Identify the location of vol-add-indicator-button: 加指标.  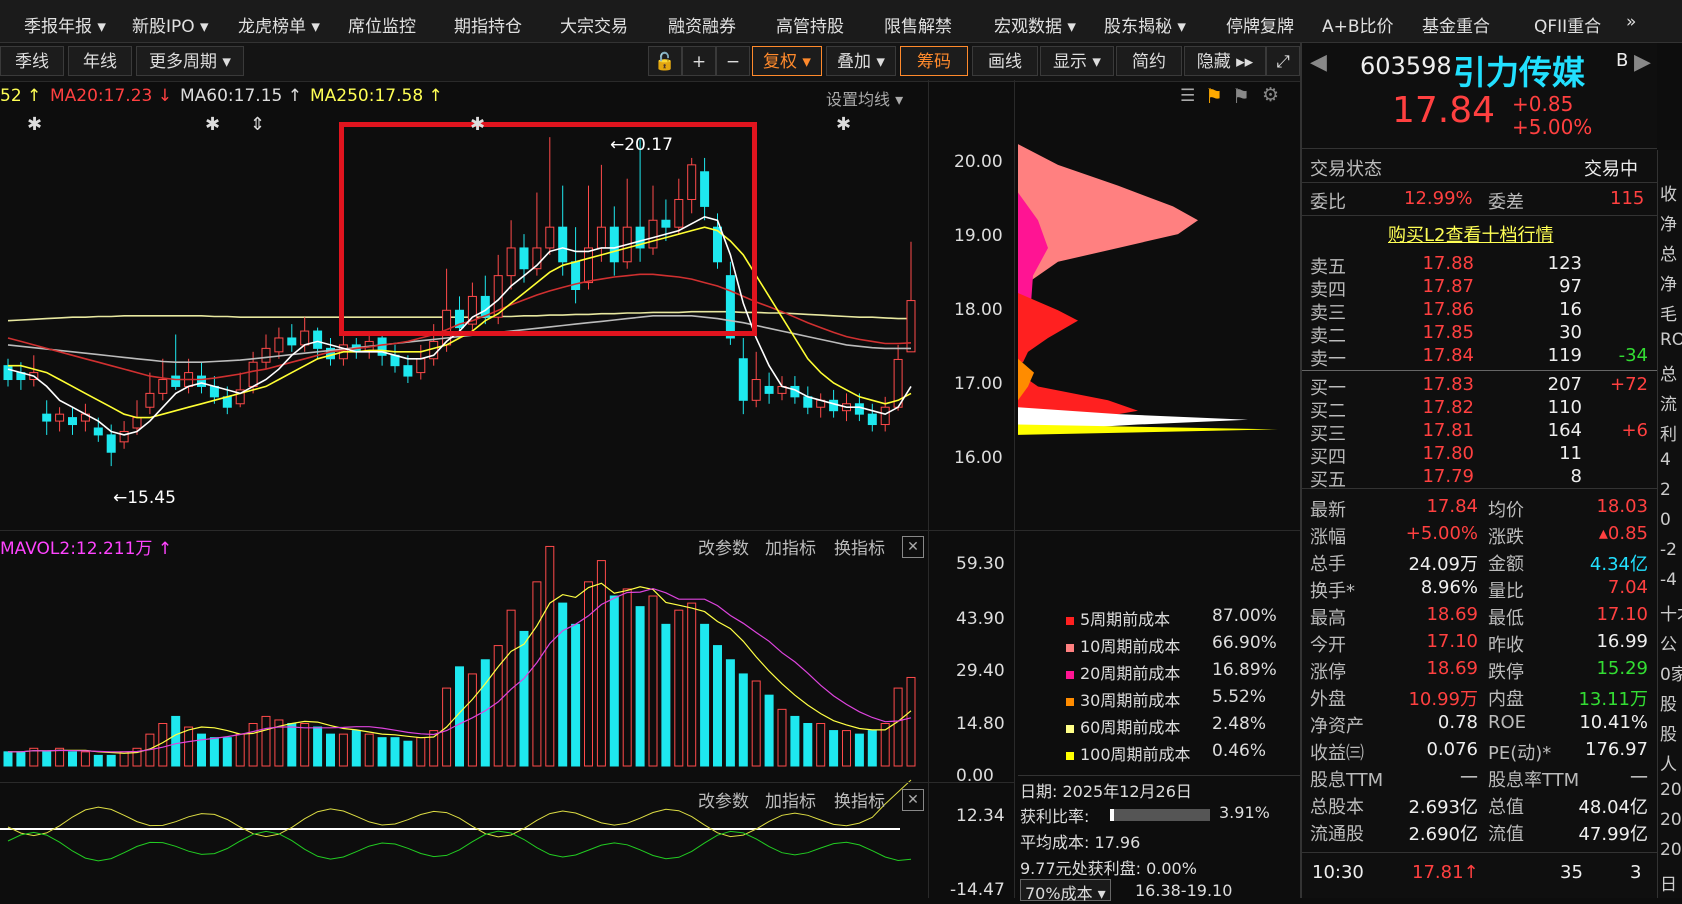
(790, 546).